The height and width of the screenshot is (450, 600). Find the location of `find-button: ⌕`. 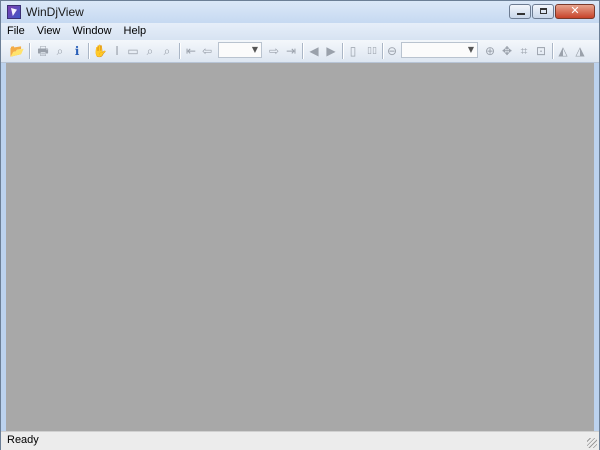

find-button: ⌕ is located at coordinates (60, 51).